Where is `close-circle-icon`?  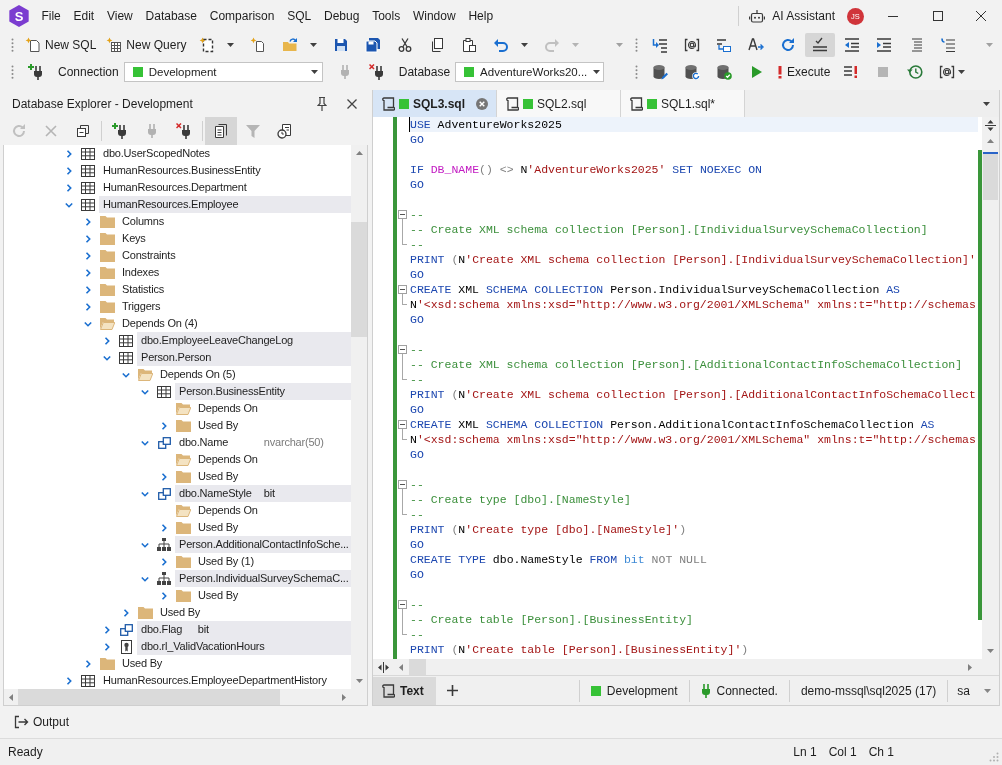 close-circle-icon is located at coordinates (482, 103).